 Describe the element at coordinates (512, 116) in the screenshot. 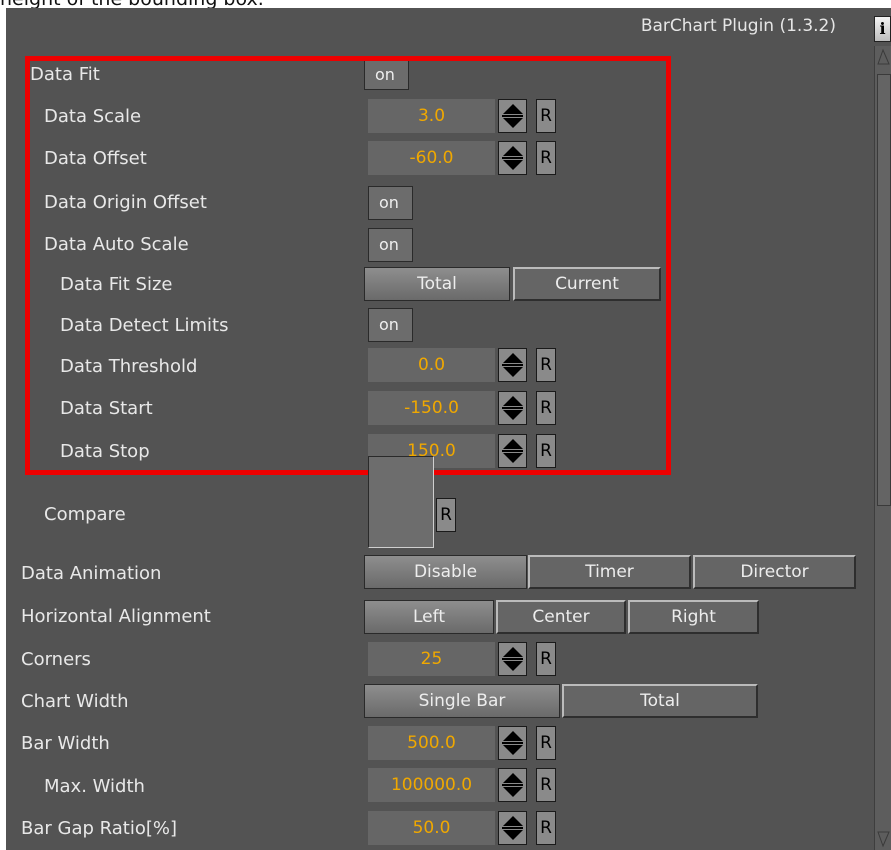

I see `data-scale-spinner-icon` at that location.